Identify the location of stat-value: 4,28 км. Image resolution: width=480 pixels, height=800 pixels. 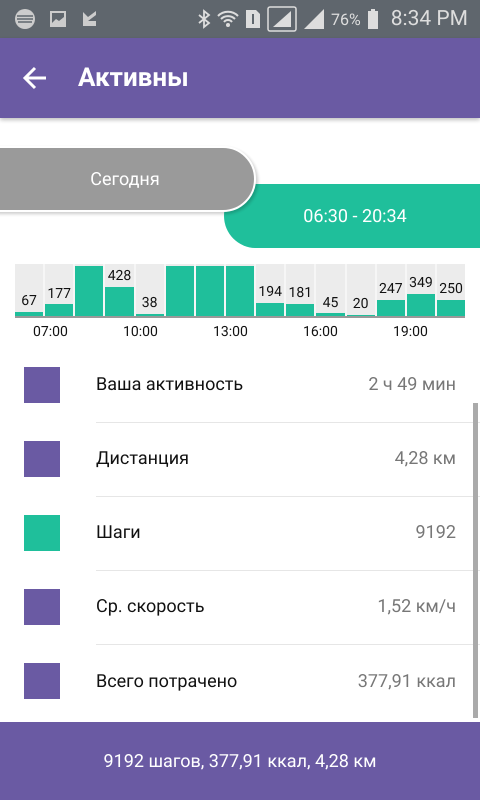
(425, 458).